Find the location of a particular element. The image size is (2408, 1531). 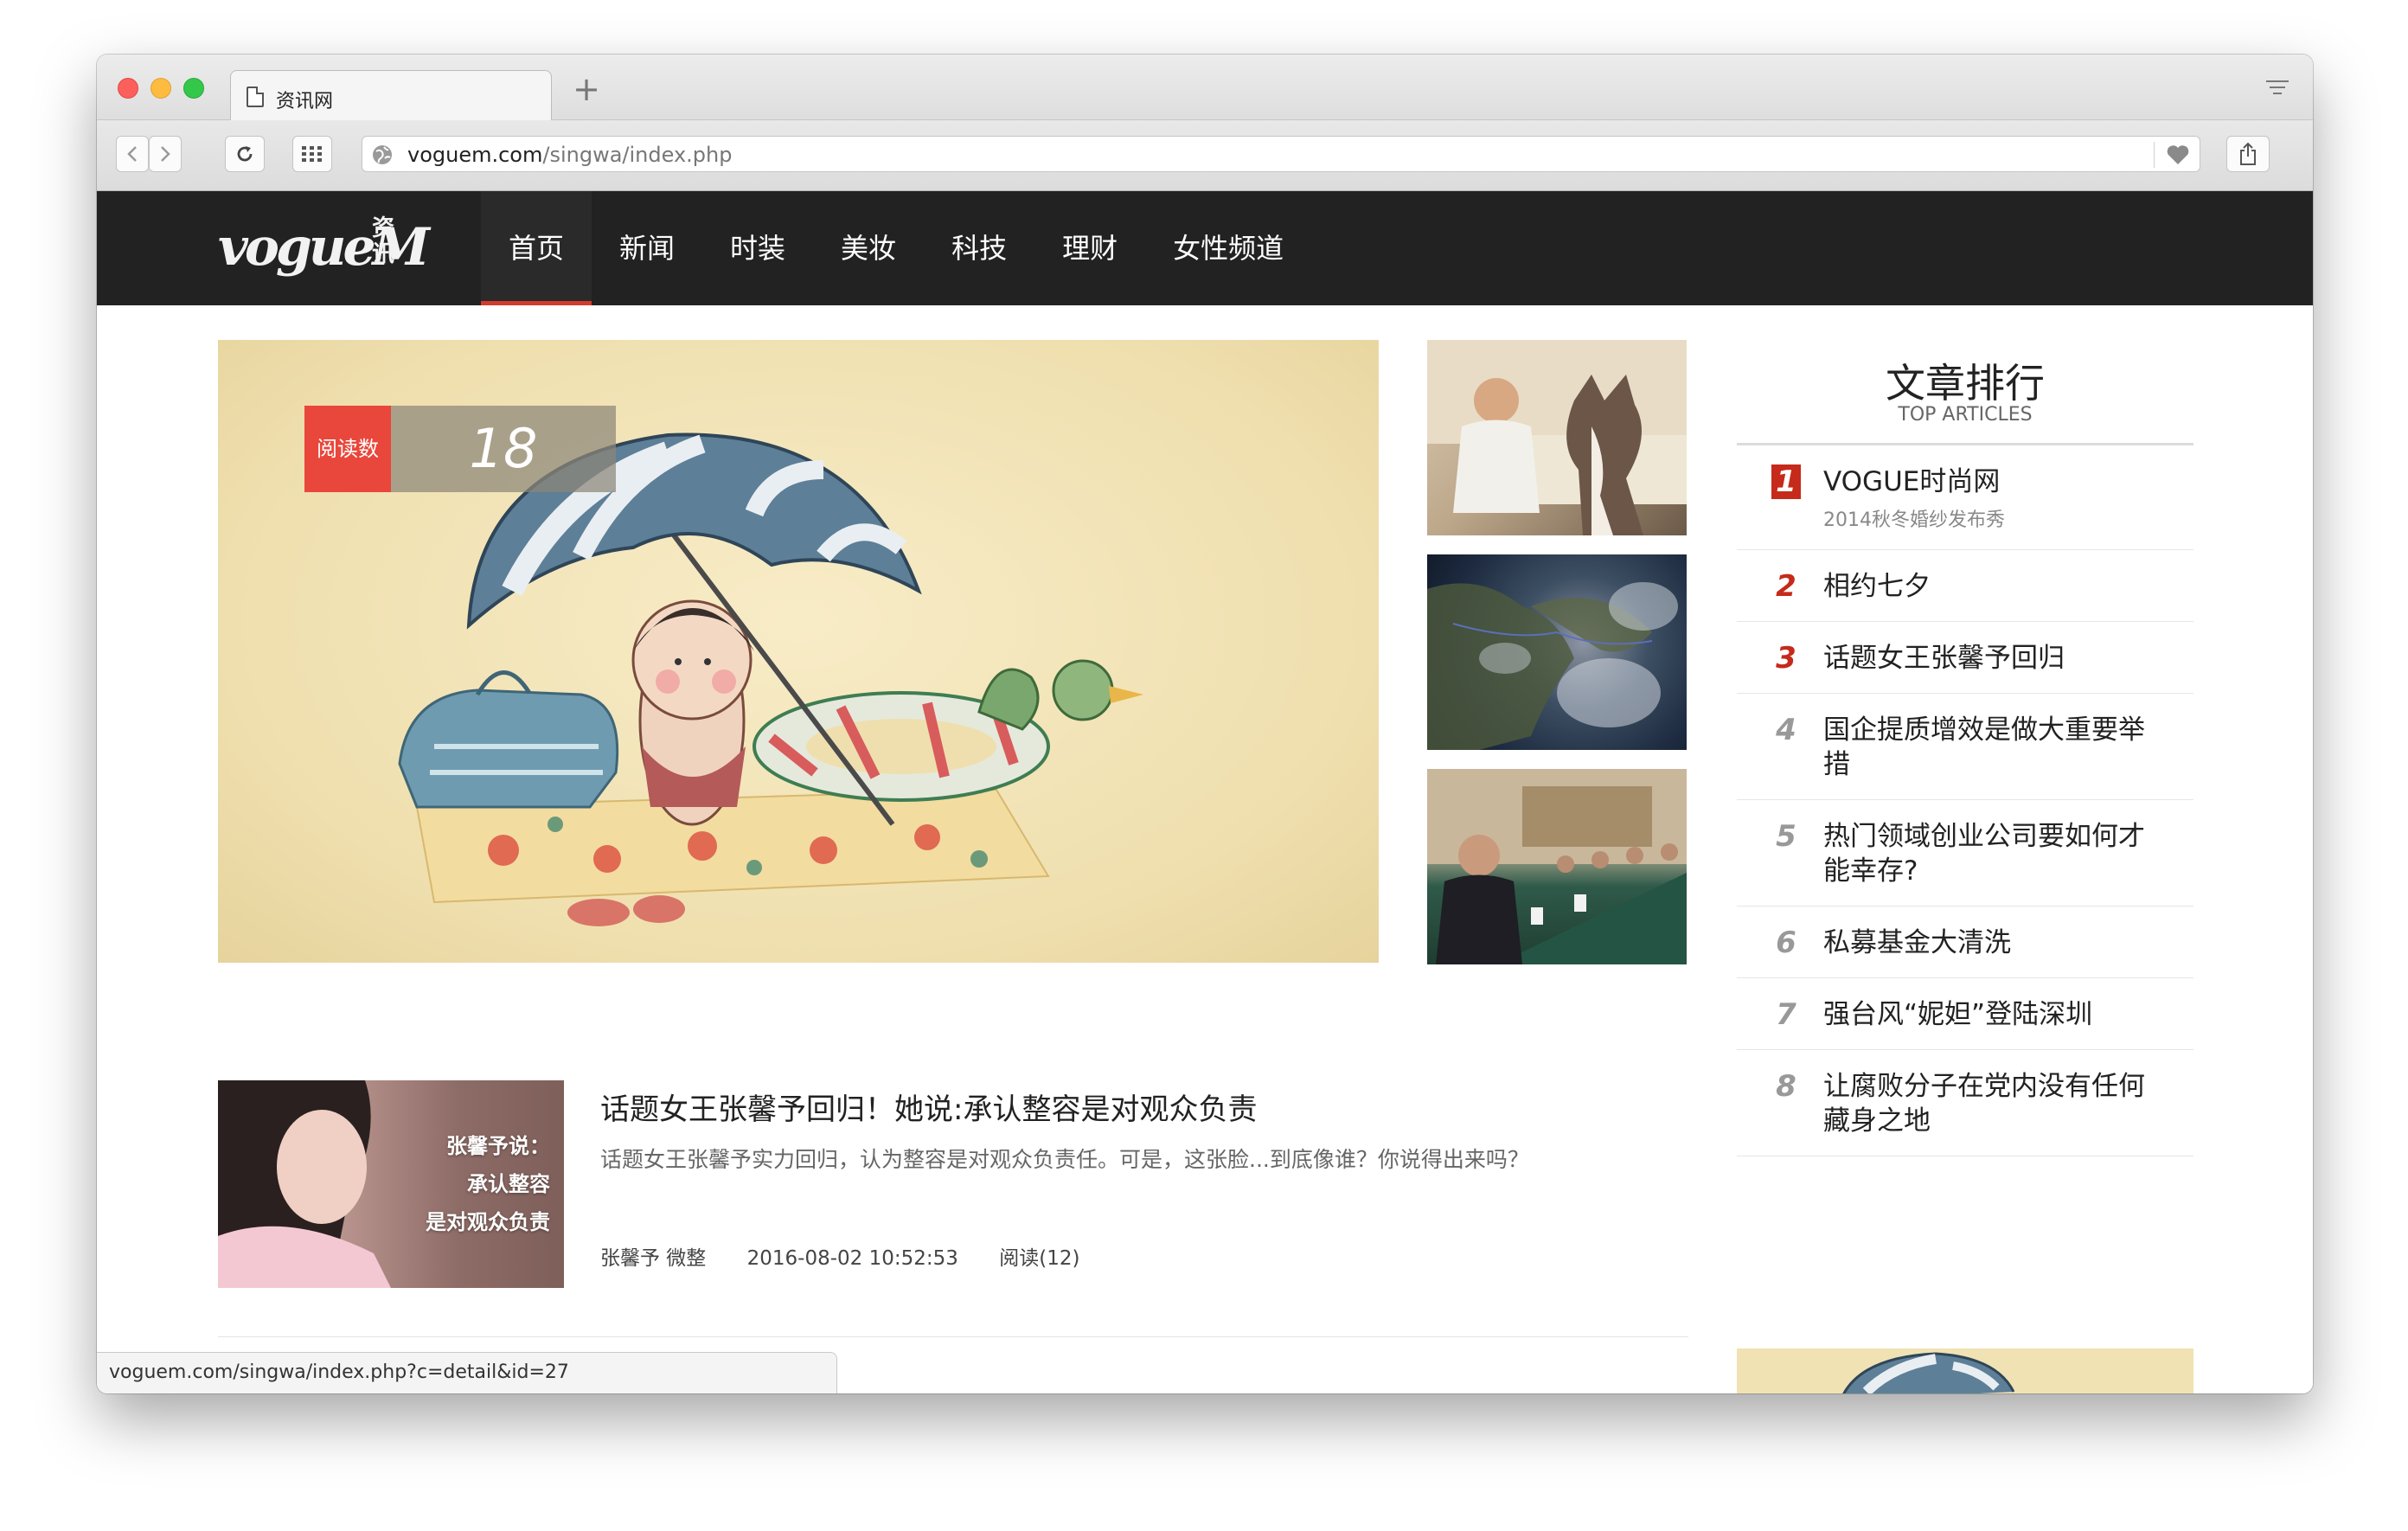

rank-title: VOGUE时尚网 is located at coordinates (1995, 481).